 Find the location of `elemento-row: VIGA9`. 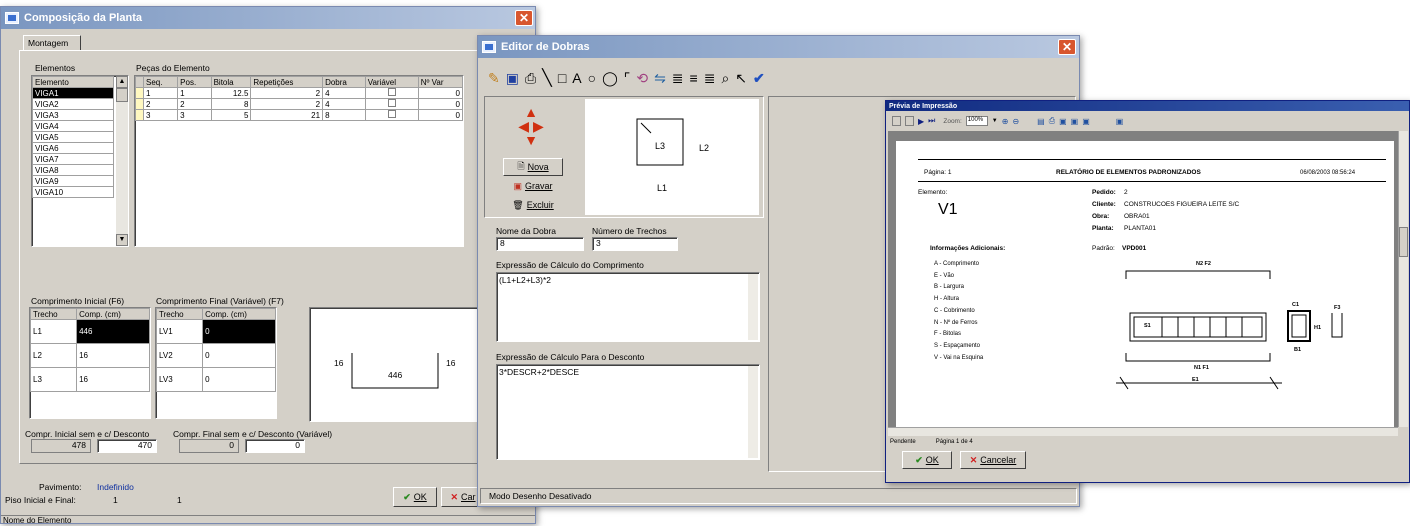

elemento-row: VIGA9 is located at coordinates (73, 181).